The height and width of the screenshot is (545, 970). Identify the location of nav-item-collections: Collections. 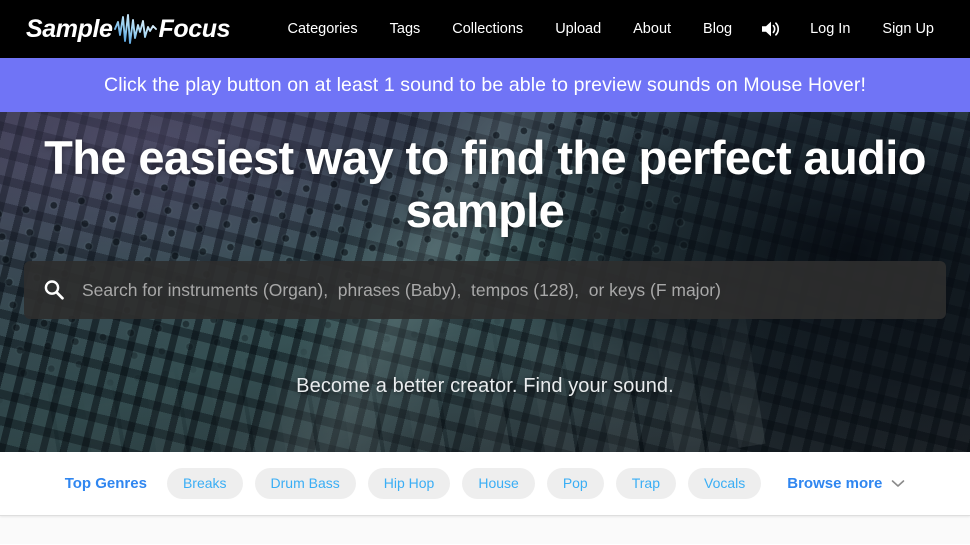
(487, 29).